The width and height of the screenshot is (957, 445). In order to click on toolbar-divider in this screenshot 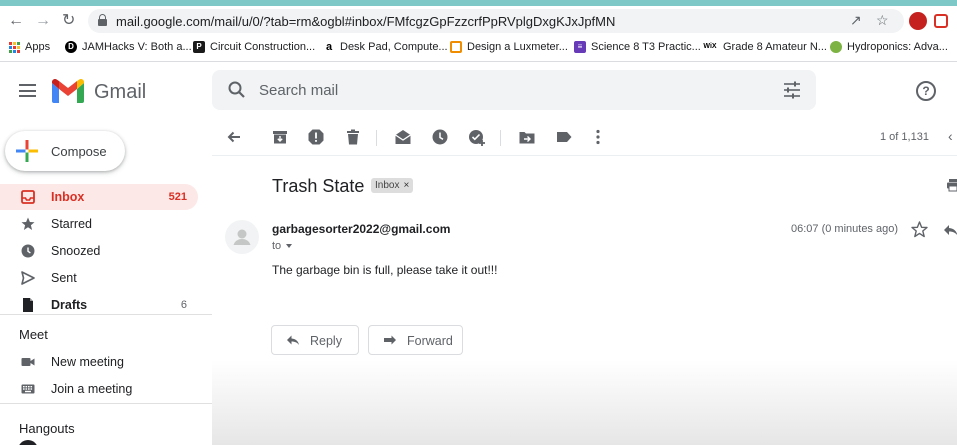, I will do `click(500, 138)`.